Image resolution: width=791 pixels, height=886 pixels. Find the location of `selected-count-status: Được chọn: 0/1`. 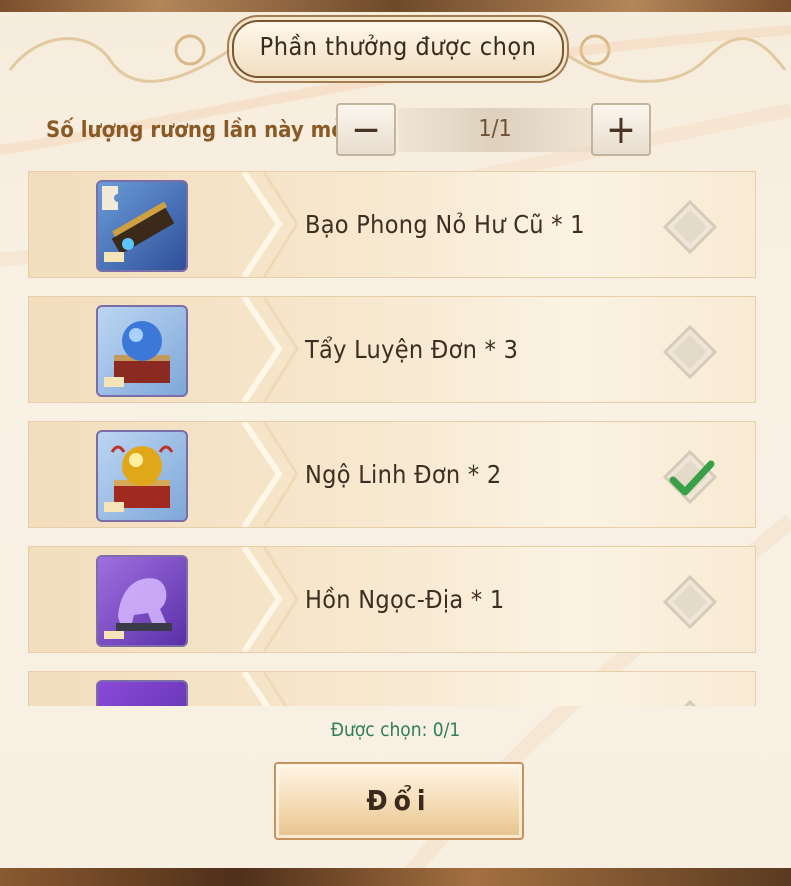

selected-count-status: Được chọn: 0/1 is located at coordinates (395, 730).